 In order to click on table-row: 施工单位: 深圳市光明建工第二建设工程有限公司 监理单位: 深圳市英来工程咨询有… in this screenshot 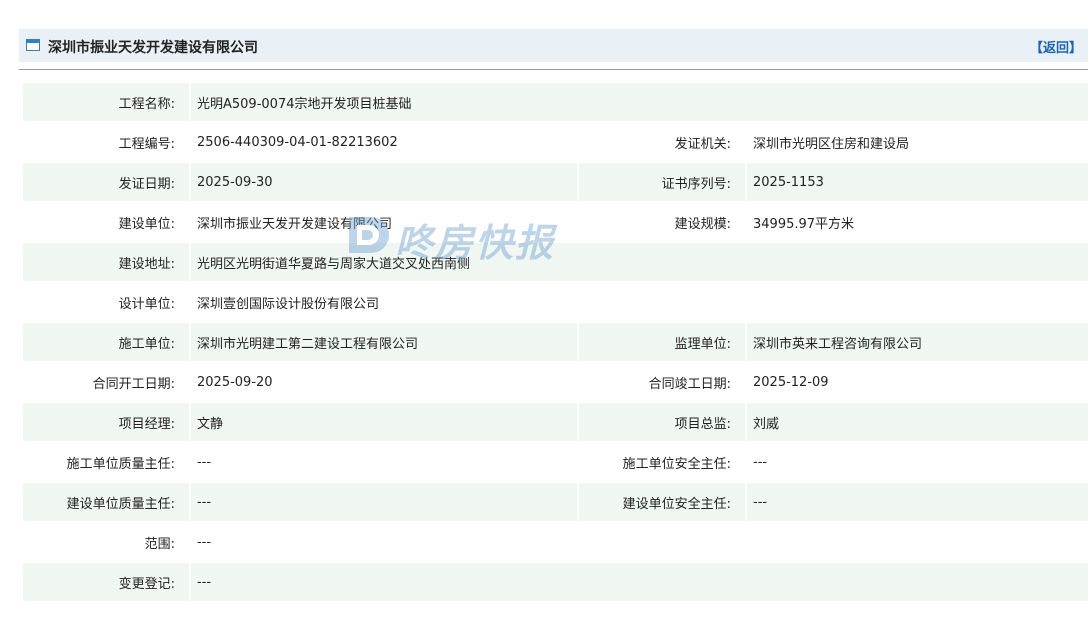, I will do `click(556, 342)`.